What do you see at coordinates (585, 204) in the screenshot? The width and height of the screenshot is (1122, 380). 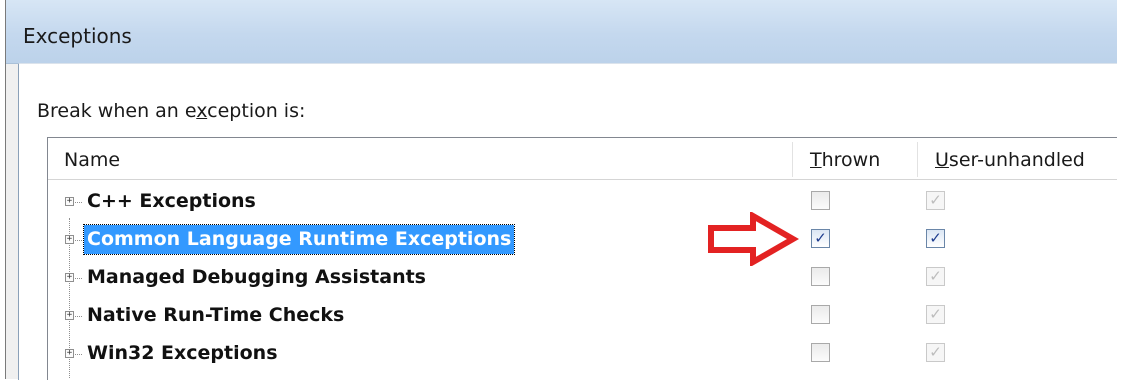 I see `list-item: + C++ Exceptions ✓` at bounding box center [585, 204].